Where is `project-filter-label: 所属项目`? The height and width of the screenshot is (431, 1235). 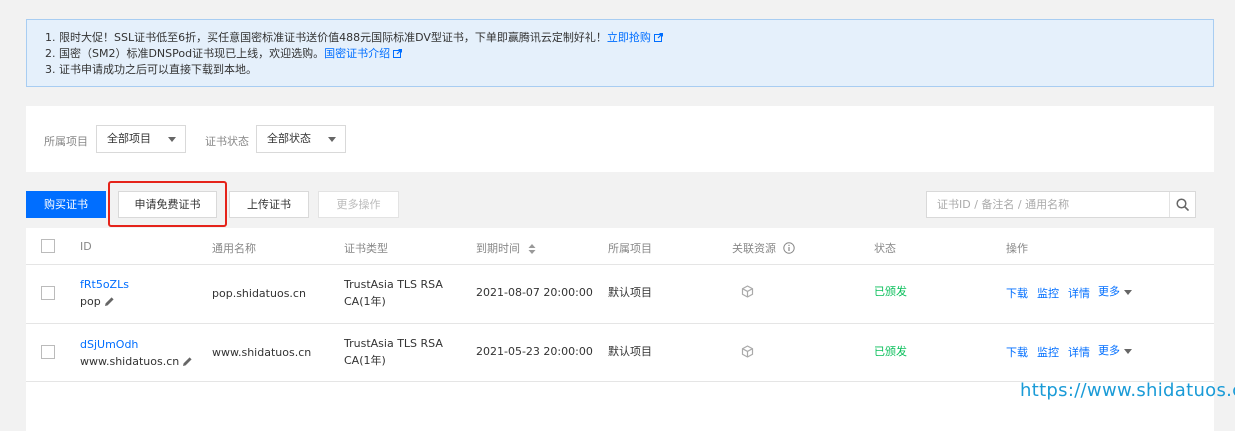
project-filter-label: 所属项目 is located at coordinates (66, 141).